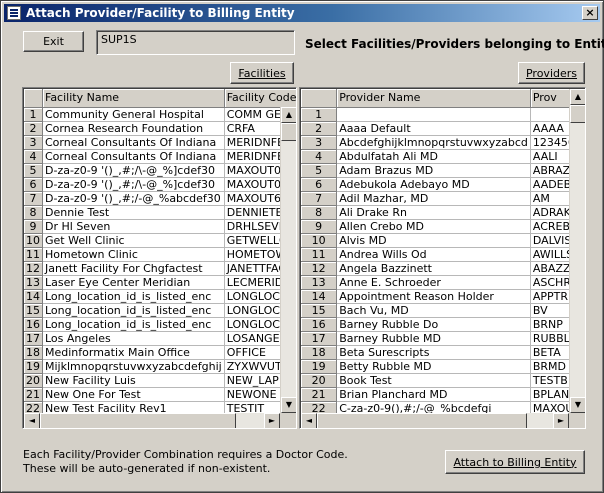 This screenshot has width=604, height=493. I want to click on table-row: 7 Adil Mazhar, MD AM, so click(443, 198).